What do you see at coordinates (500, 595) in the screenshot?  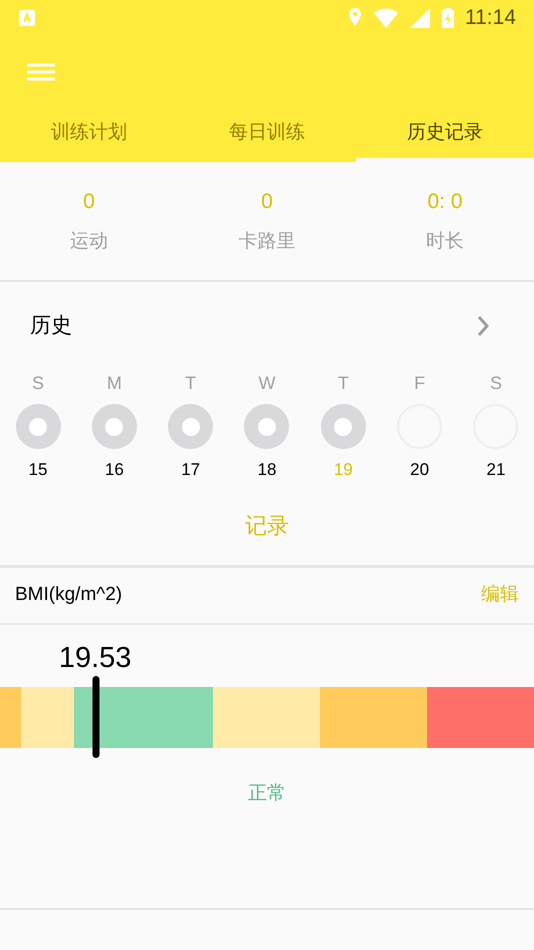 I see `edit-button: 编辑` at bounding box center [500, 595].